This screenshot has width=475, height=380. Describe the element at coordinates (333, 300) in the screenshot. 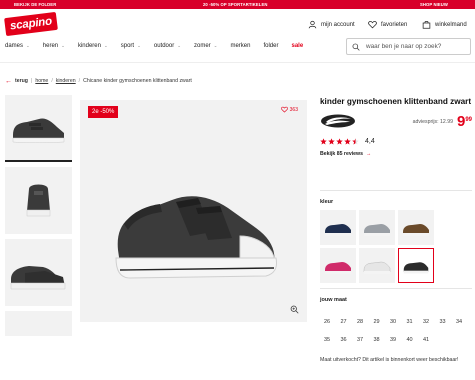

I see `size-section-label: jouw maat` at that location.